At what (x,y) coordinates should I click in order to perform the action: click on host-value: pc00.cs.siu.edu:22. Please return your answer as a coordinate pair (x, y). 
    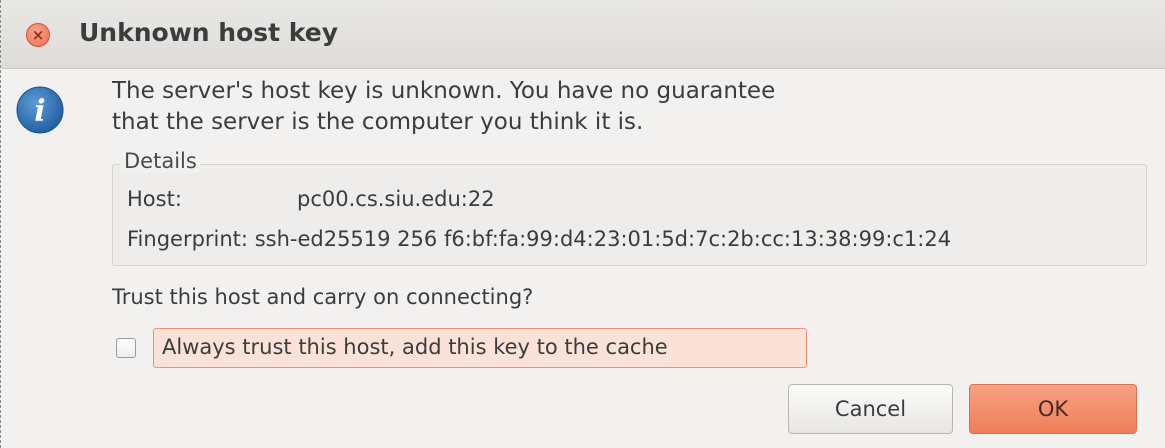
    Looking at the image, I should click on (396, 199).